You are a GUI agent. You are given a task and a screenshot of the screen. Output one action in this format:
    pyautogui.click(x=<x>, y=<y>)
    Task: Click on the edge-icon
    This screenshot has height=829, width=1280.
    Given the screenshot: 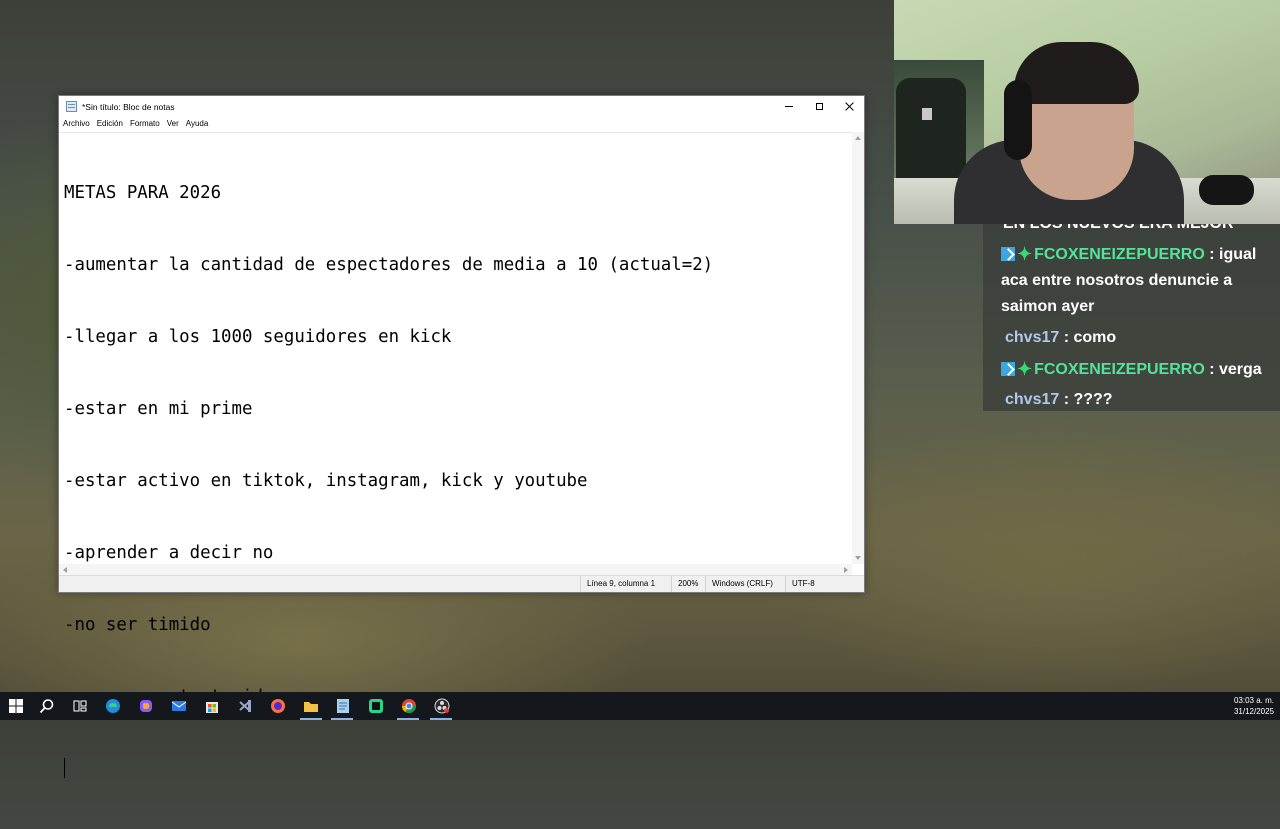 What is the action you would take?
    pyautogui.click(x=113, y=706)
    